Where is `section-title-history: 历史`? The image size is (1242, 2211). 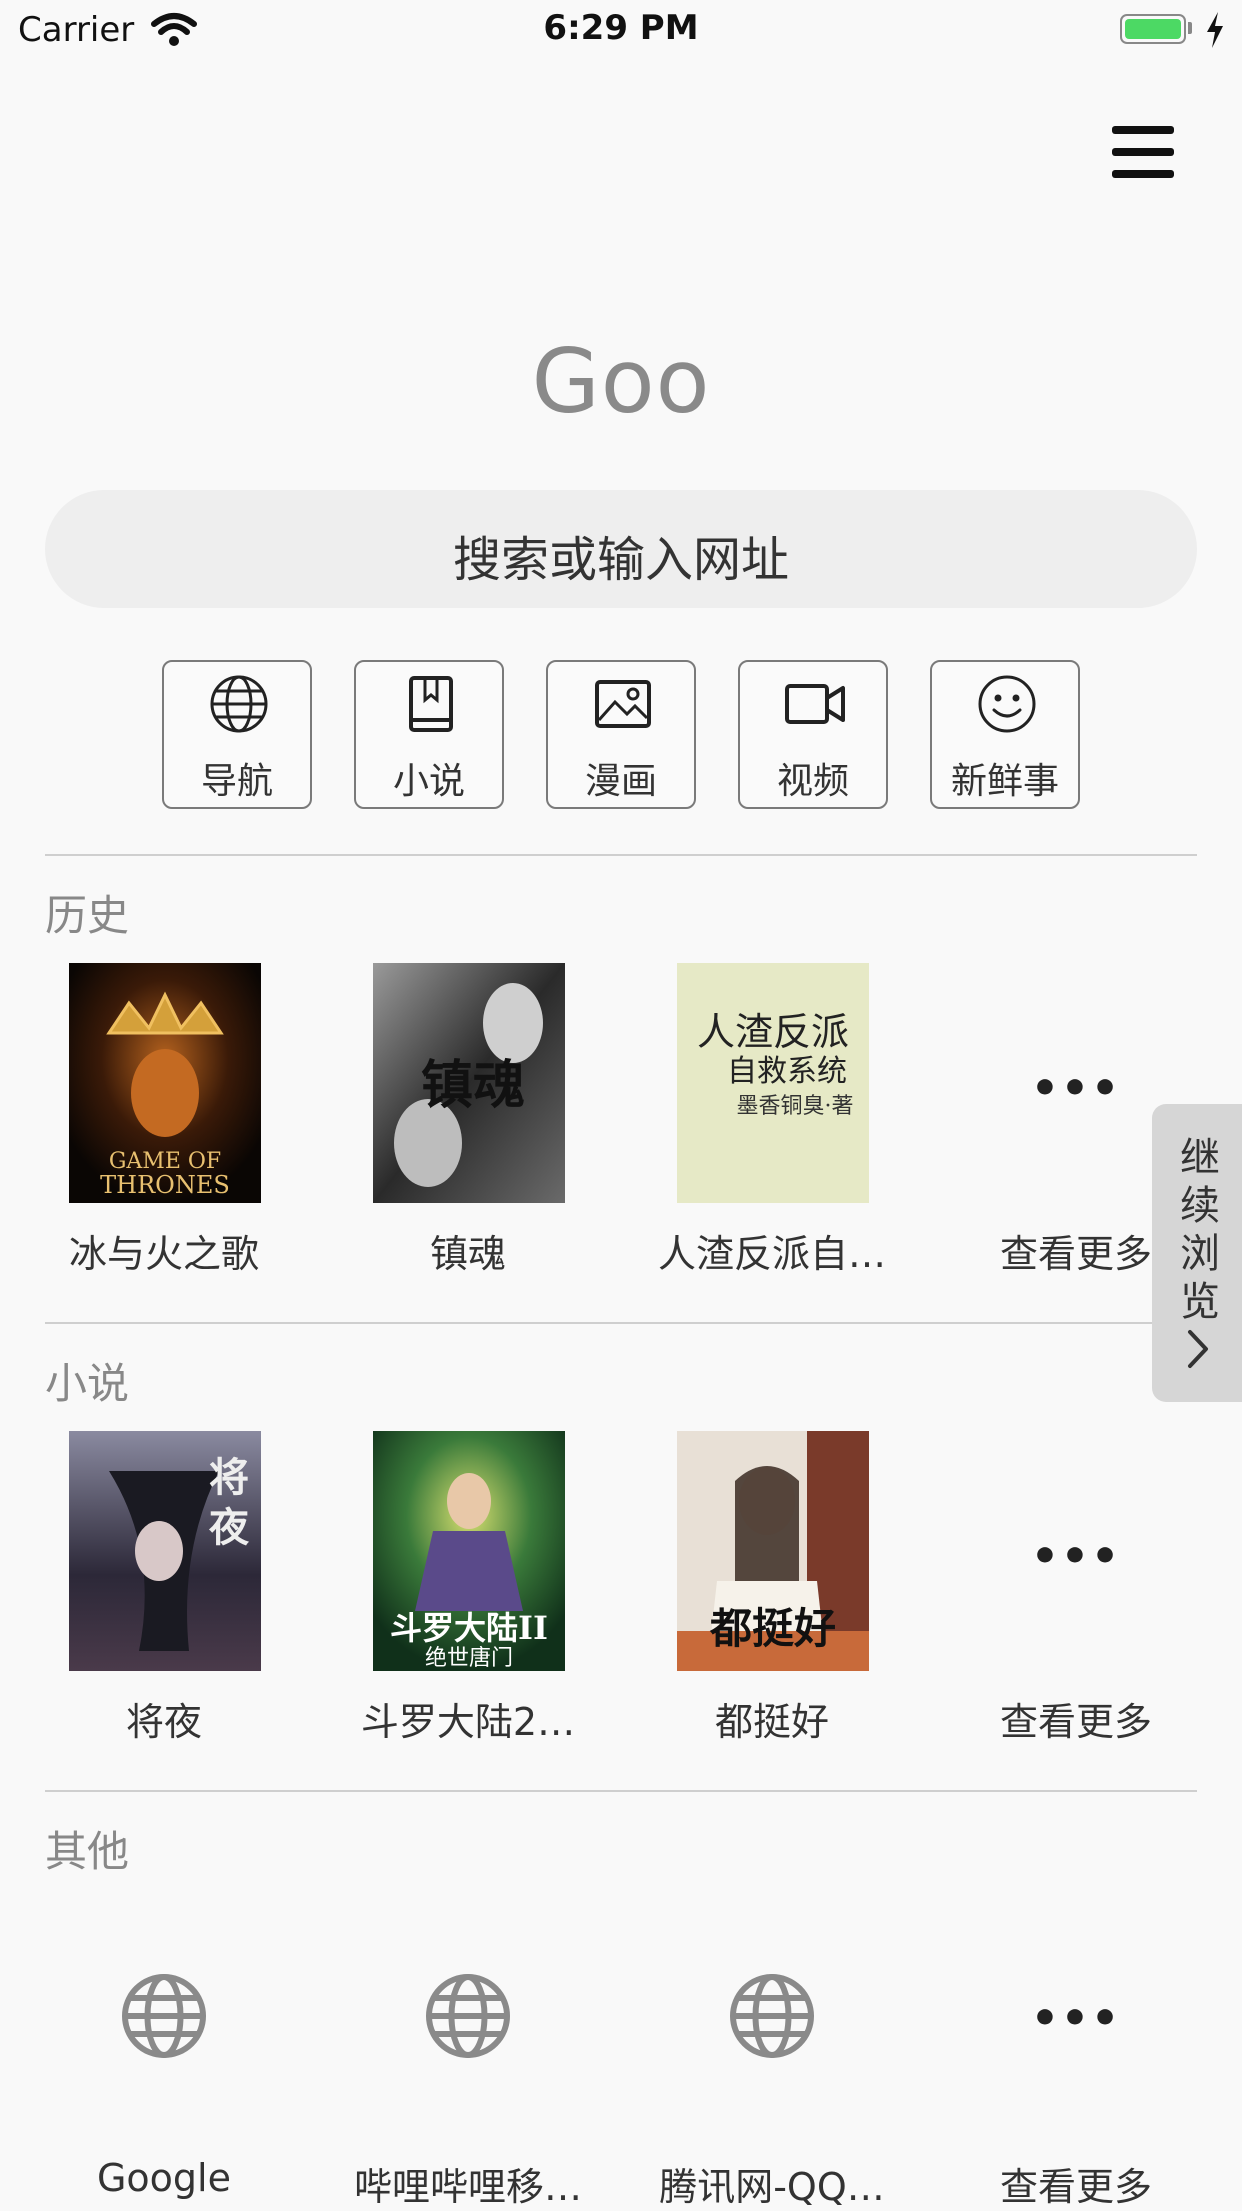
section-title-history: 历史 is located at coordinates (87, 915).